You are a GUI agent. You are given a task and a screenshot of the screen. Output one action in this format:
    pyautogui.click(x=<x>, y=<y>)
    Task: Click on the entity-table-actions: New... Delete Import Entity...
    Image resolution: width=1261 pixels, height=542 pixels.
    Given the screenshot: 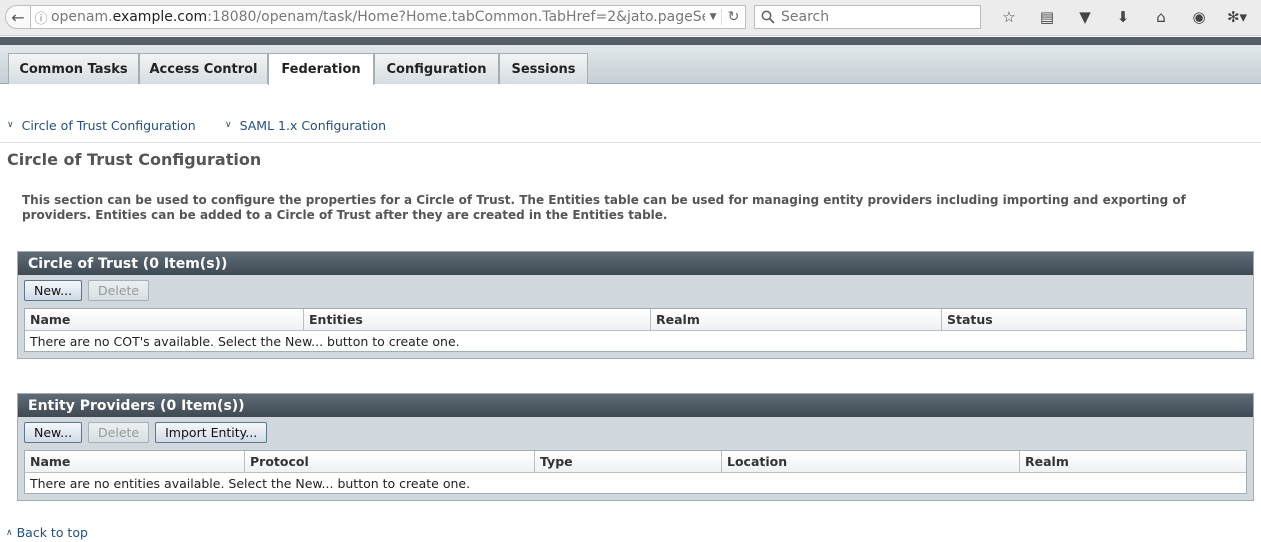 What is the action you would take?
    pyautogui.click(x=635, y=432)
    